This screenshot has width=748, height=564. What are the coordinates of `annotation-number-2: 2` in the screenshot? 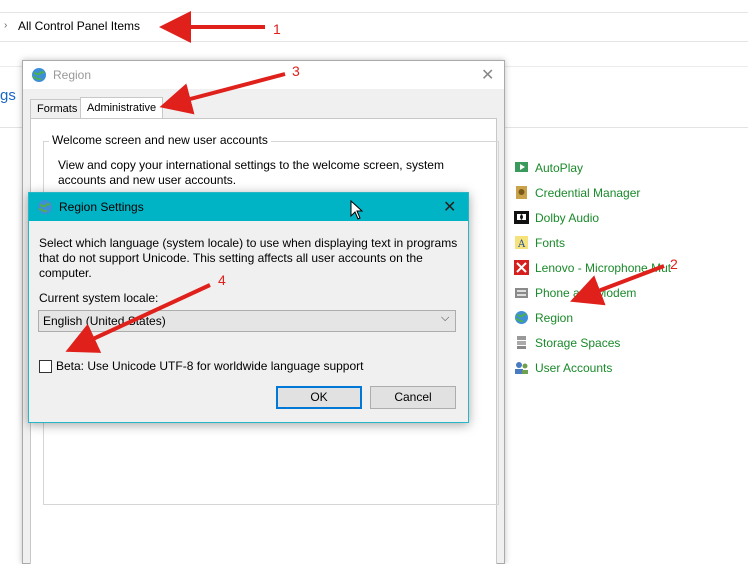 It's located at (674, 264).